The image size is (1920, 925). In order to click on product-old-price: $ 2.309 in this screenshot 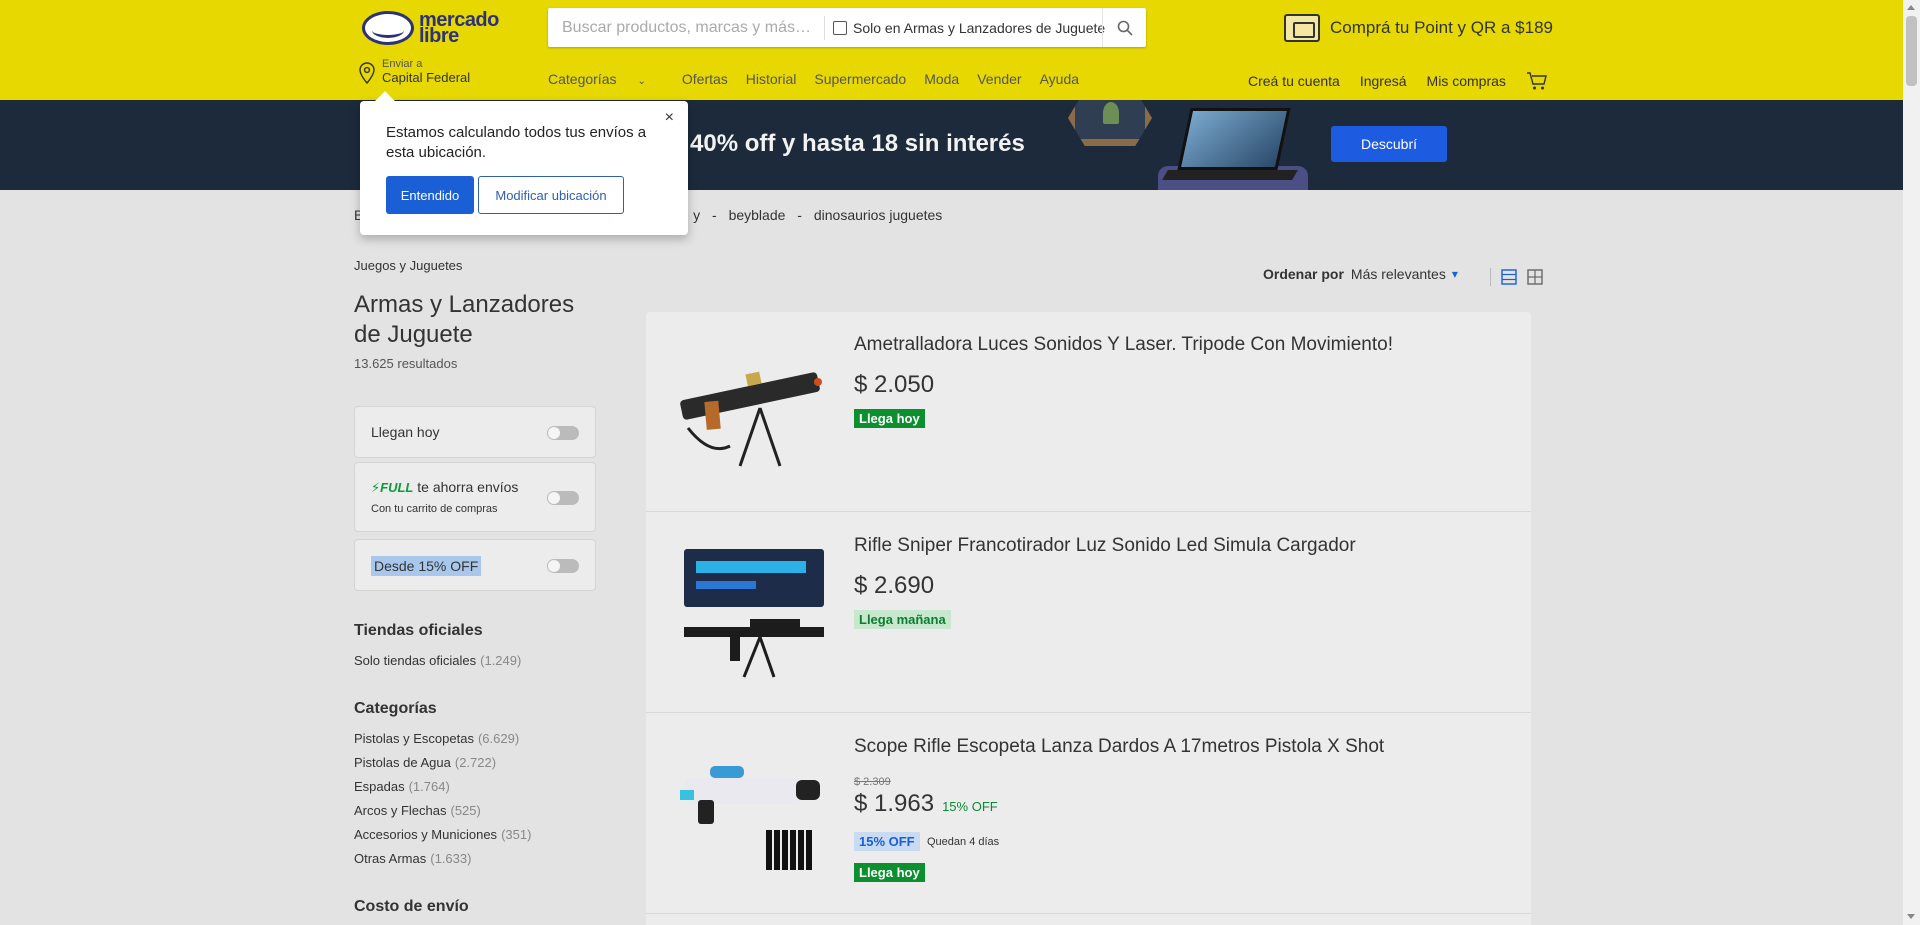, I will do `click(872, 782)`.